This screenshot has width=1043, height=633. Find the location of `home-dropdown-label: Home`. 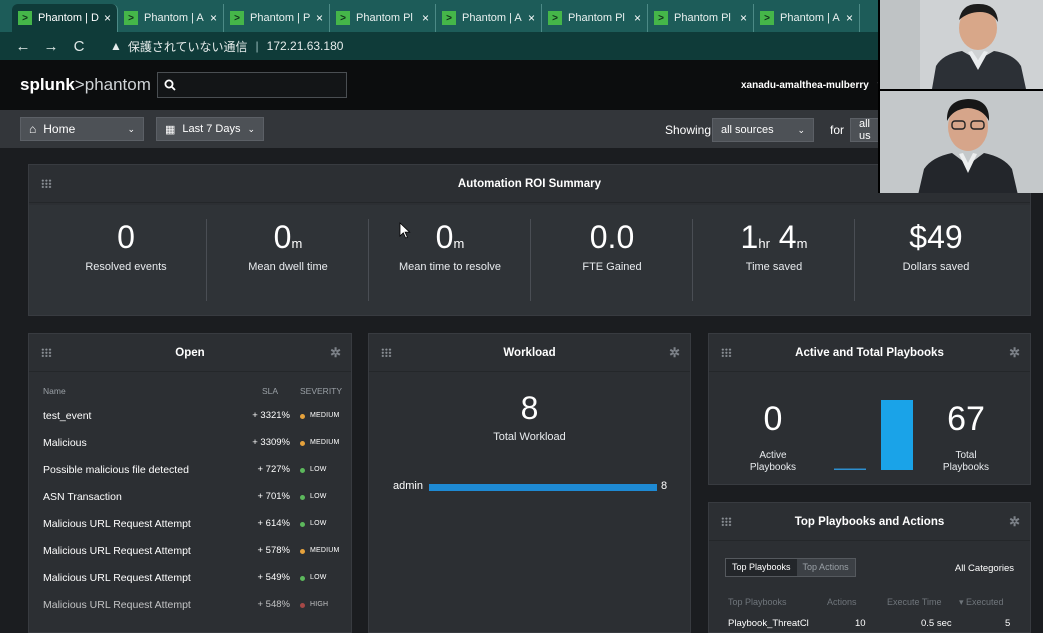

home-dropdown-label: Home is located at coordinates (59, 129).